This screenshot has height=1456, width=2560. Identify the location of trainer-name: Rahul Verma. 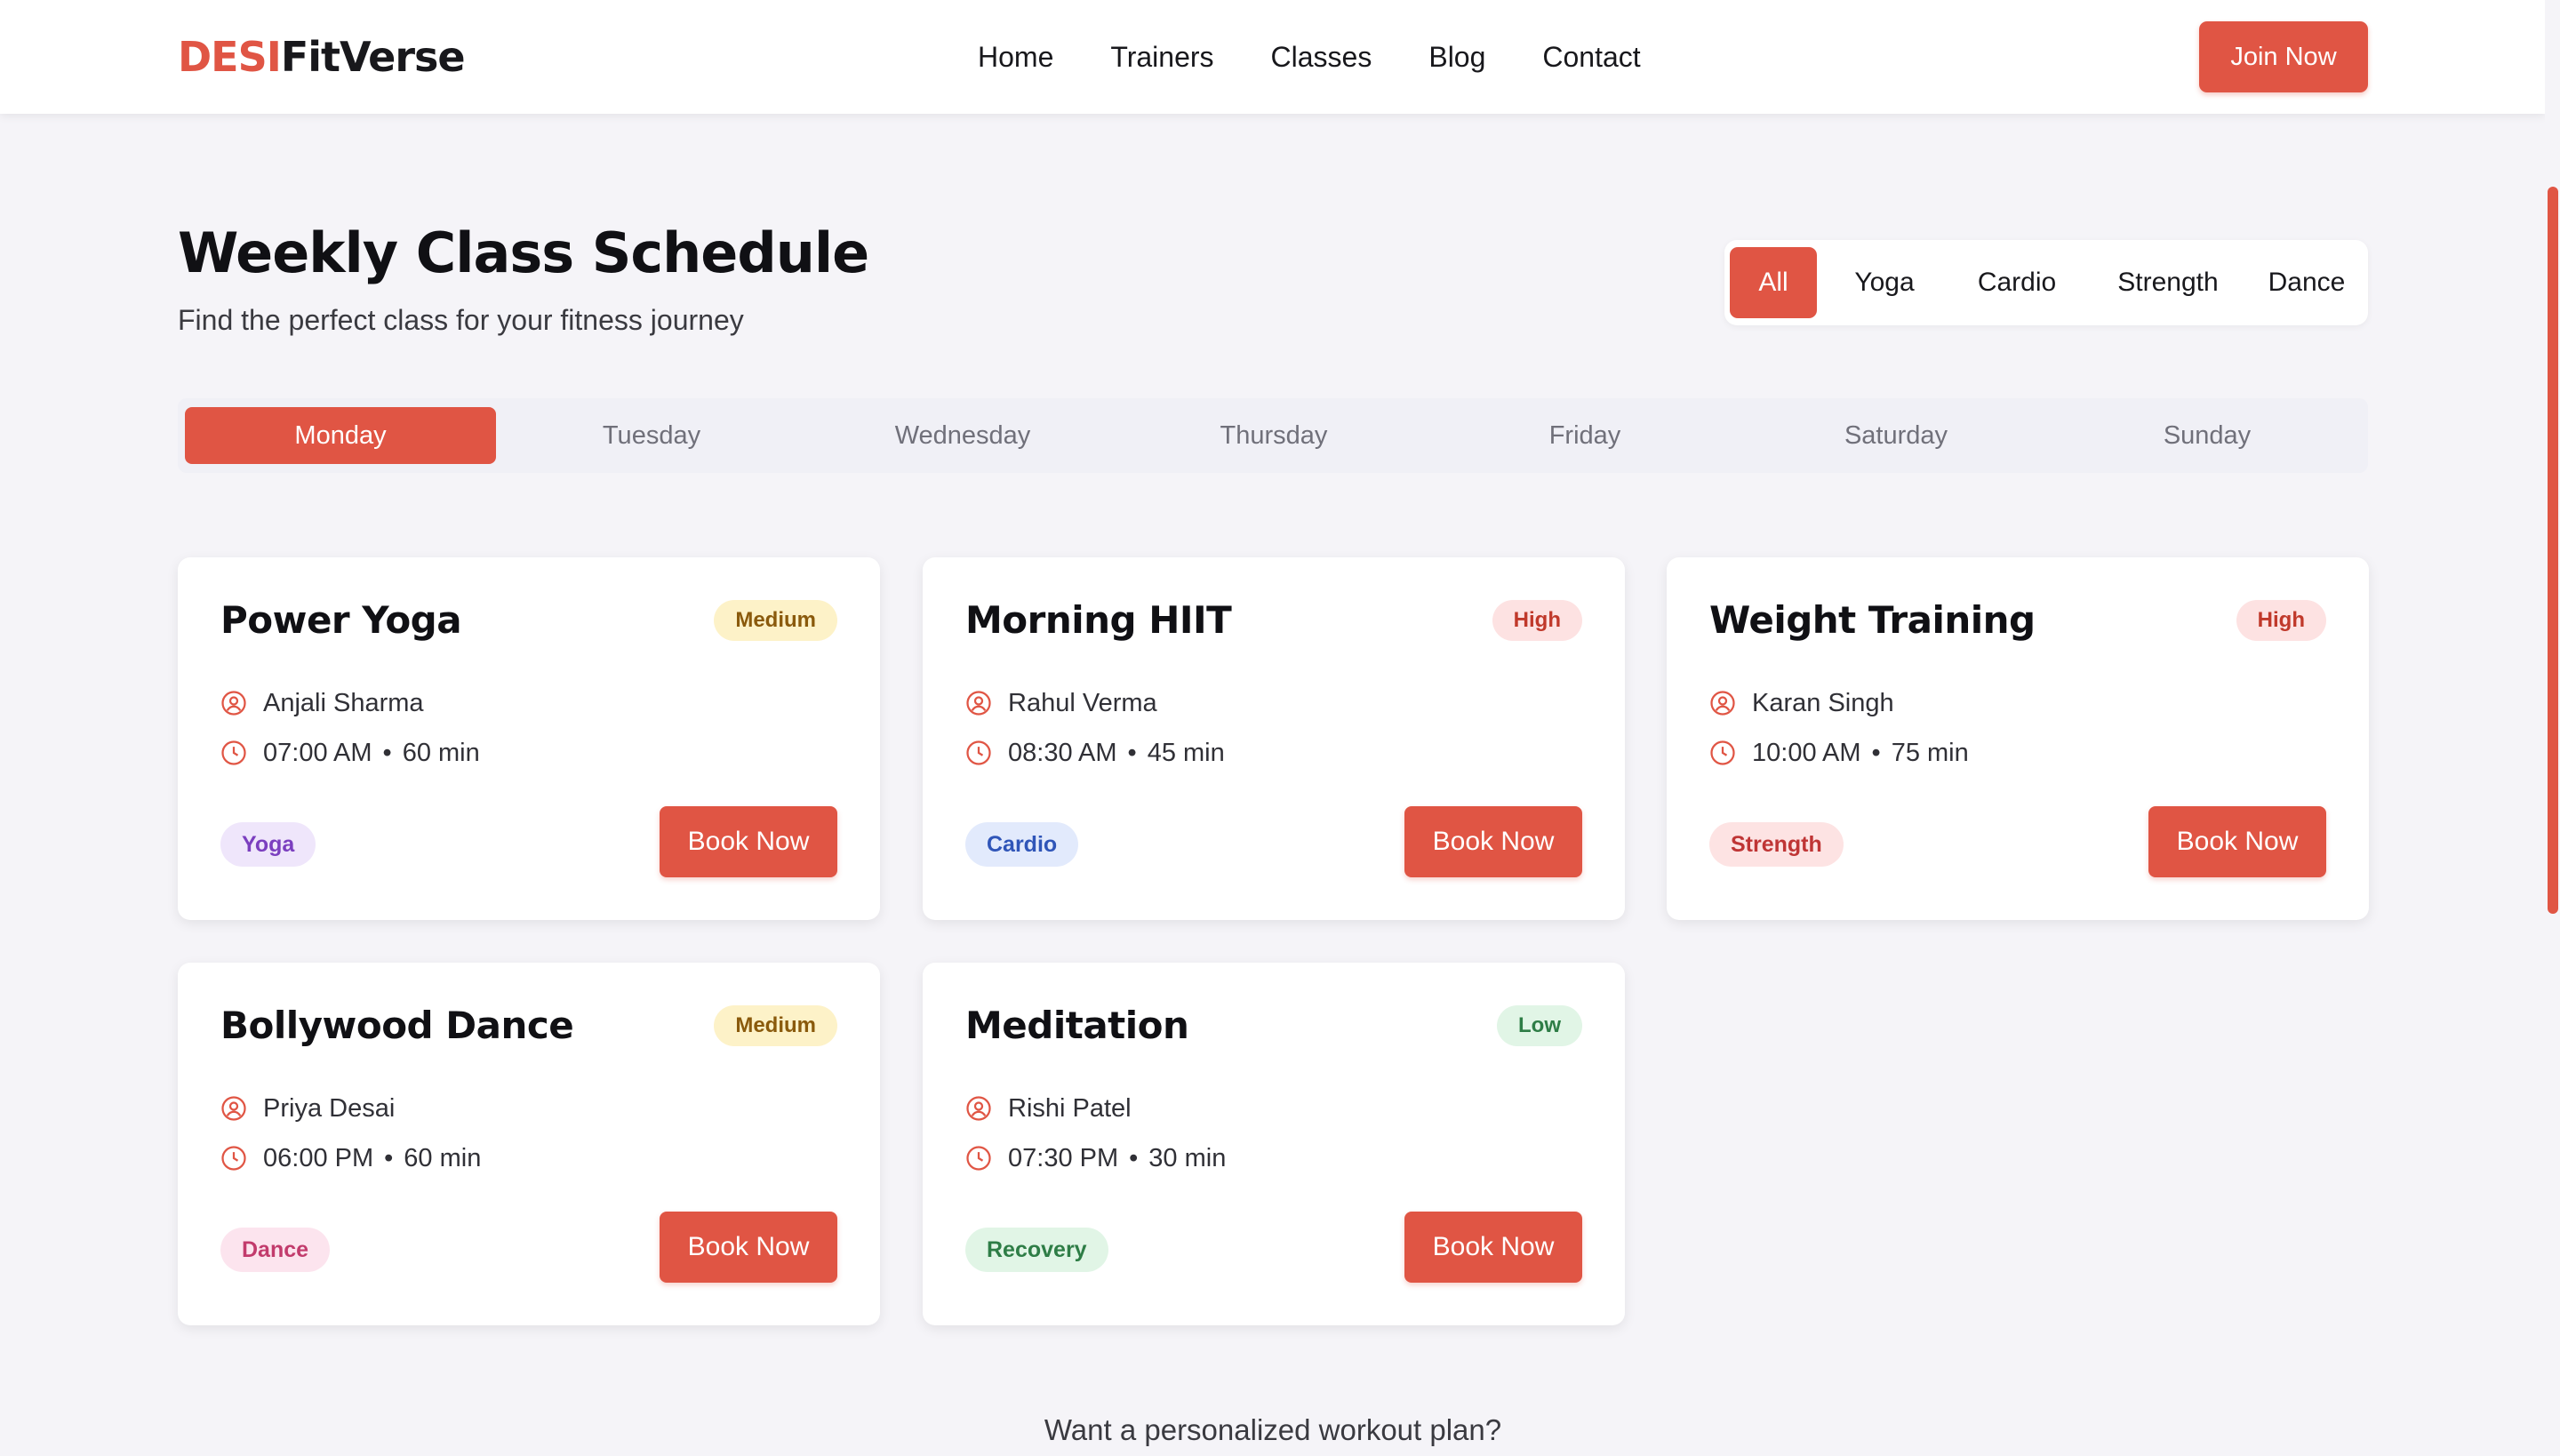
(1082, 703).